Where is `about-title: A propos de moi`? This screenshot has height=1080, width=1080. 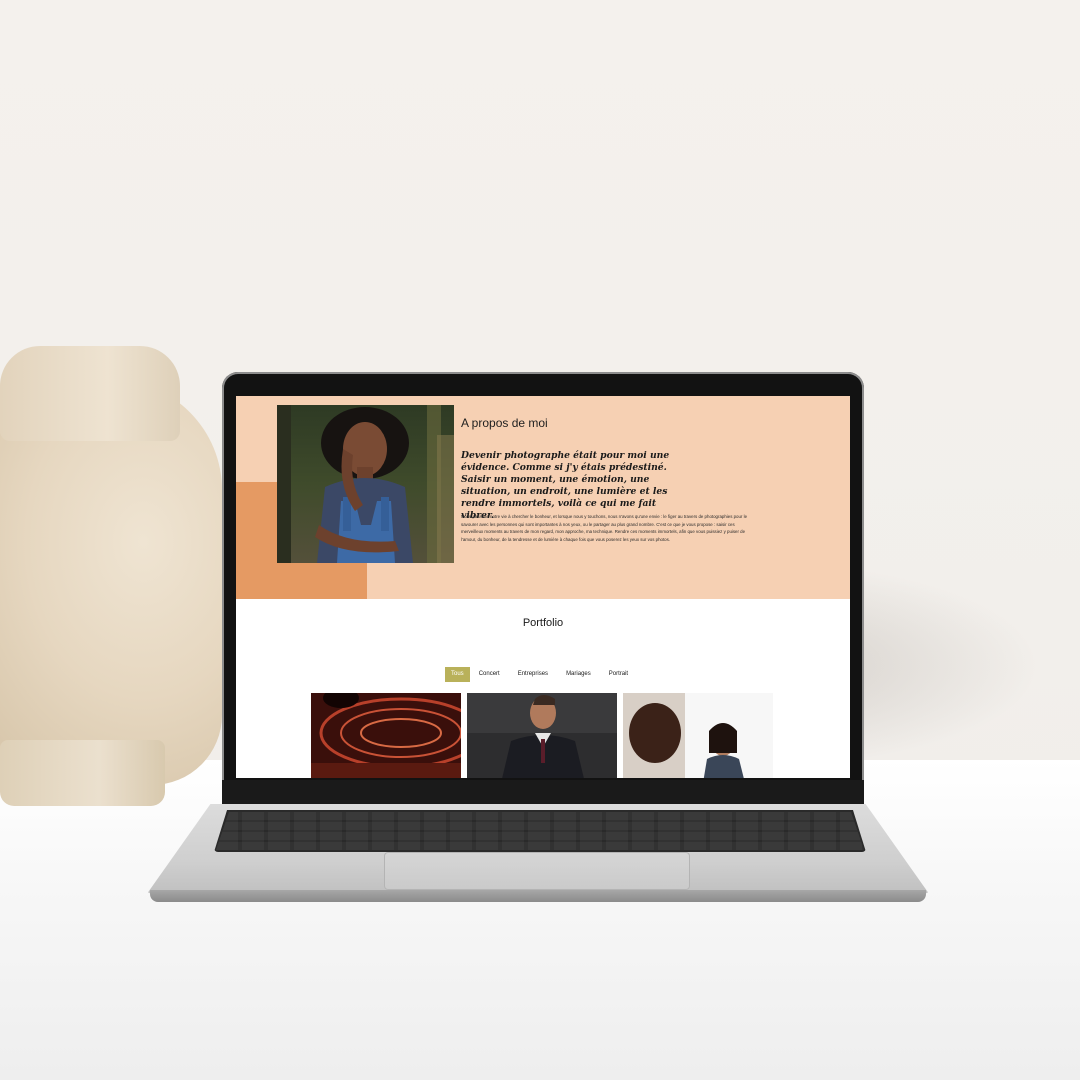 about-title: A propos de moi is located at coordinates (504, 423).